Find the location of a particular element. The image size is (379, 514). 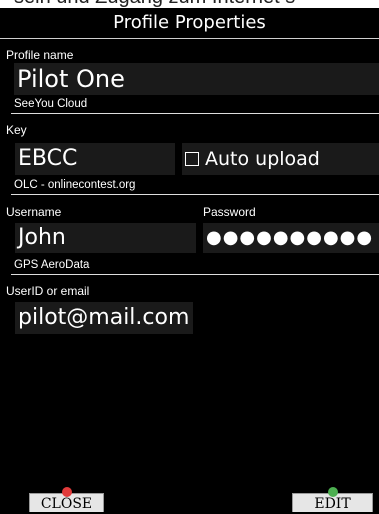

password-field: ●●●●●●●●●● is located at coordinates (291, 238).